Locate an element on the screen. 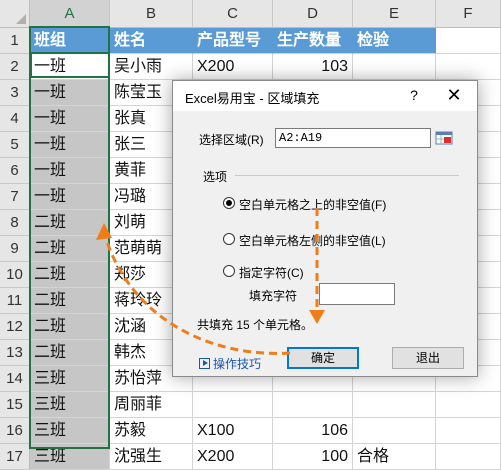 This screenshot has width=501, height=470. table-cell: 100 is located at coordinates (313, 457).